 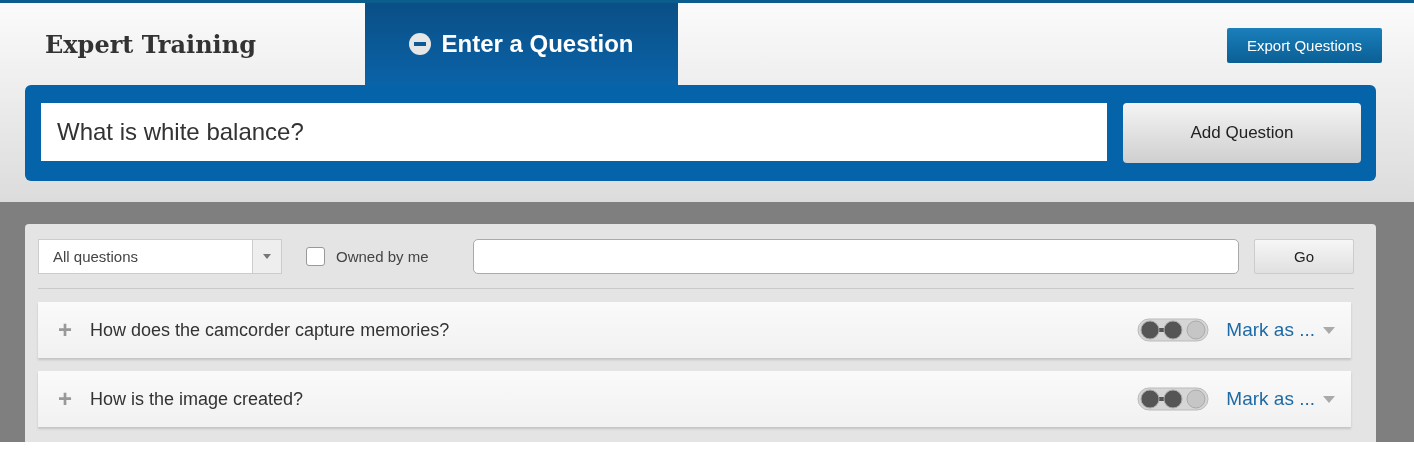 I want to click on add-question-button: Add Question, so click(x=1242, y=133).